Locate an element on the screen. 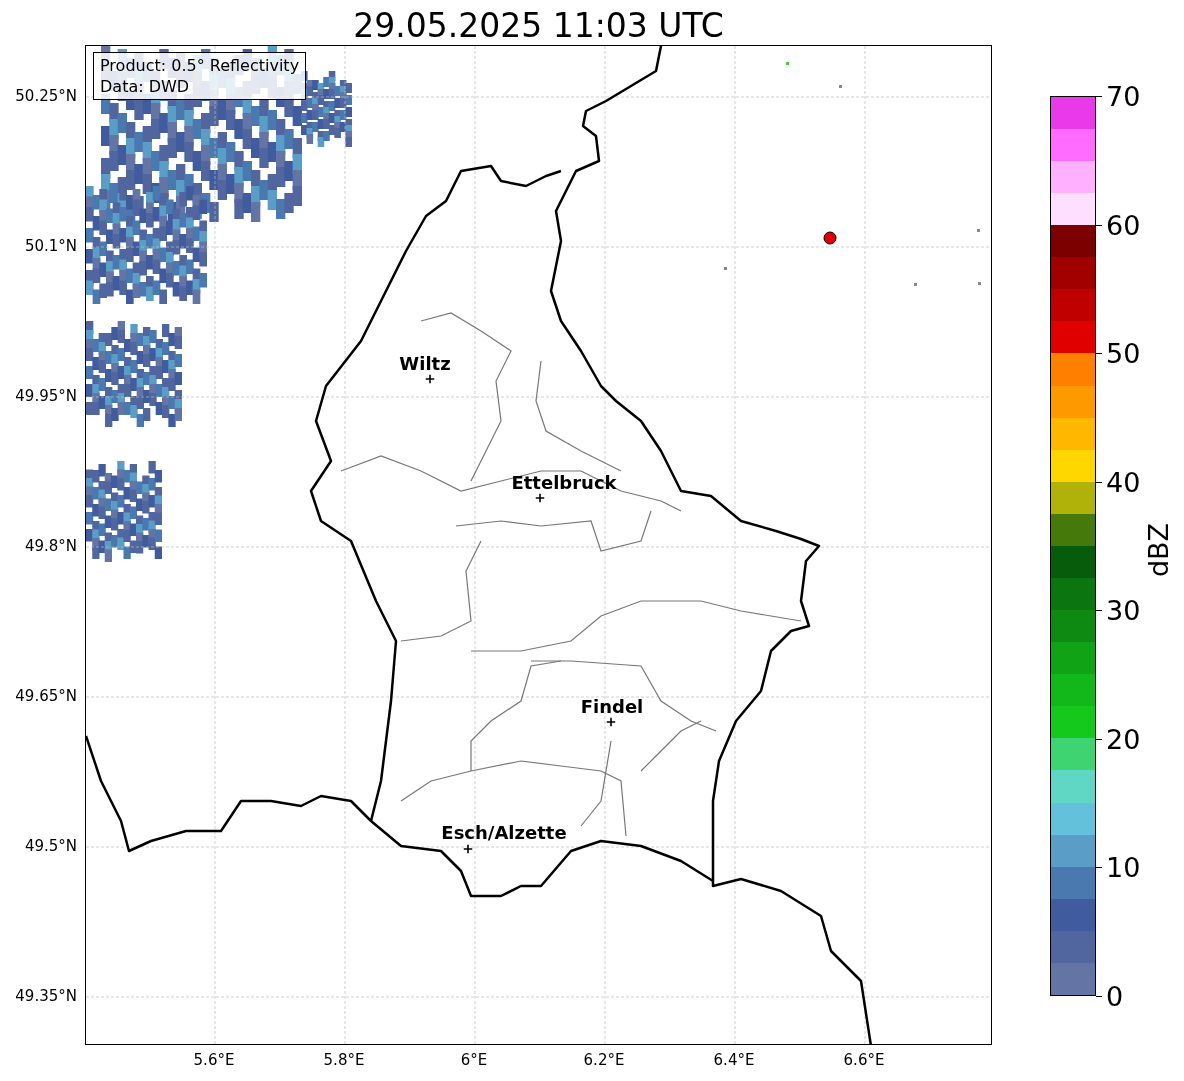 The height and width of the screenshot is (1081, 1184). colorbar-tick-label: 30 is located at coordinates (1123, 610).